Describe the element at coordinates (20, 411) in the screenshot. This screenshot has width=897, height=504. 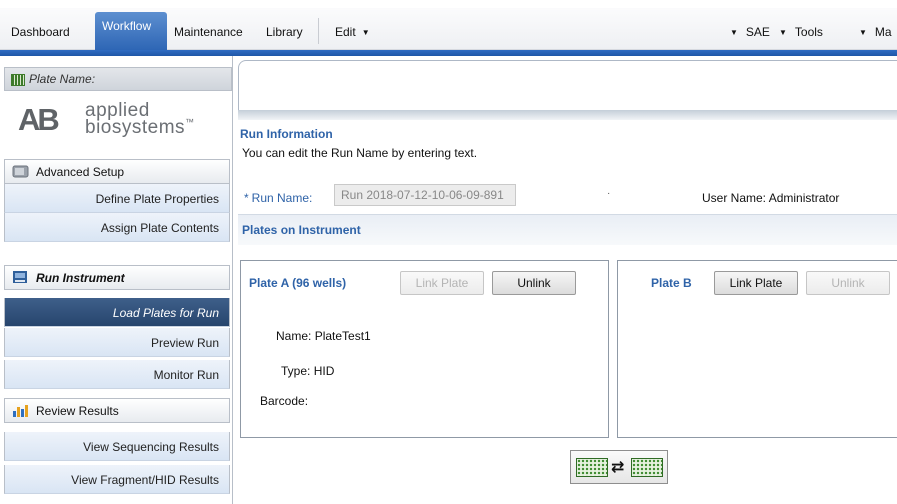
I see `bar-chart-icon` at that location.